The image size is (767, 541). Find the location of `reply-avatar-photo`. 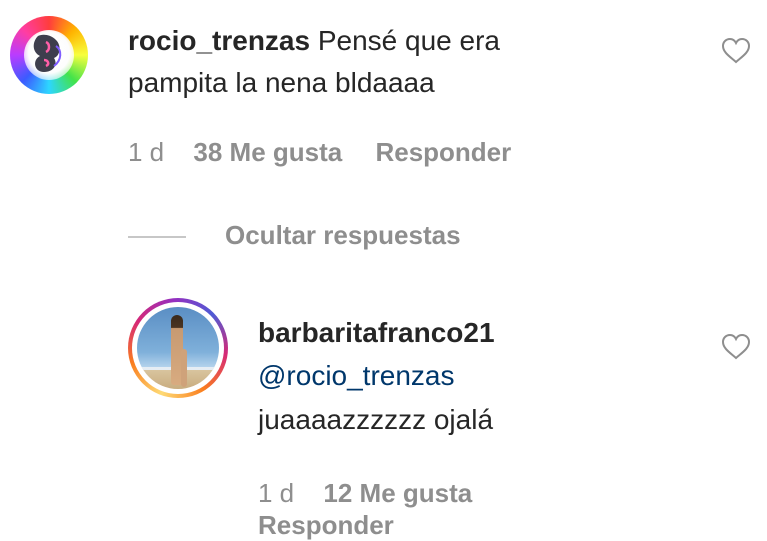

reply-avatar-photo is located at coordinates (178, 348).